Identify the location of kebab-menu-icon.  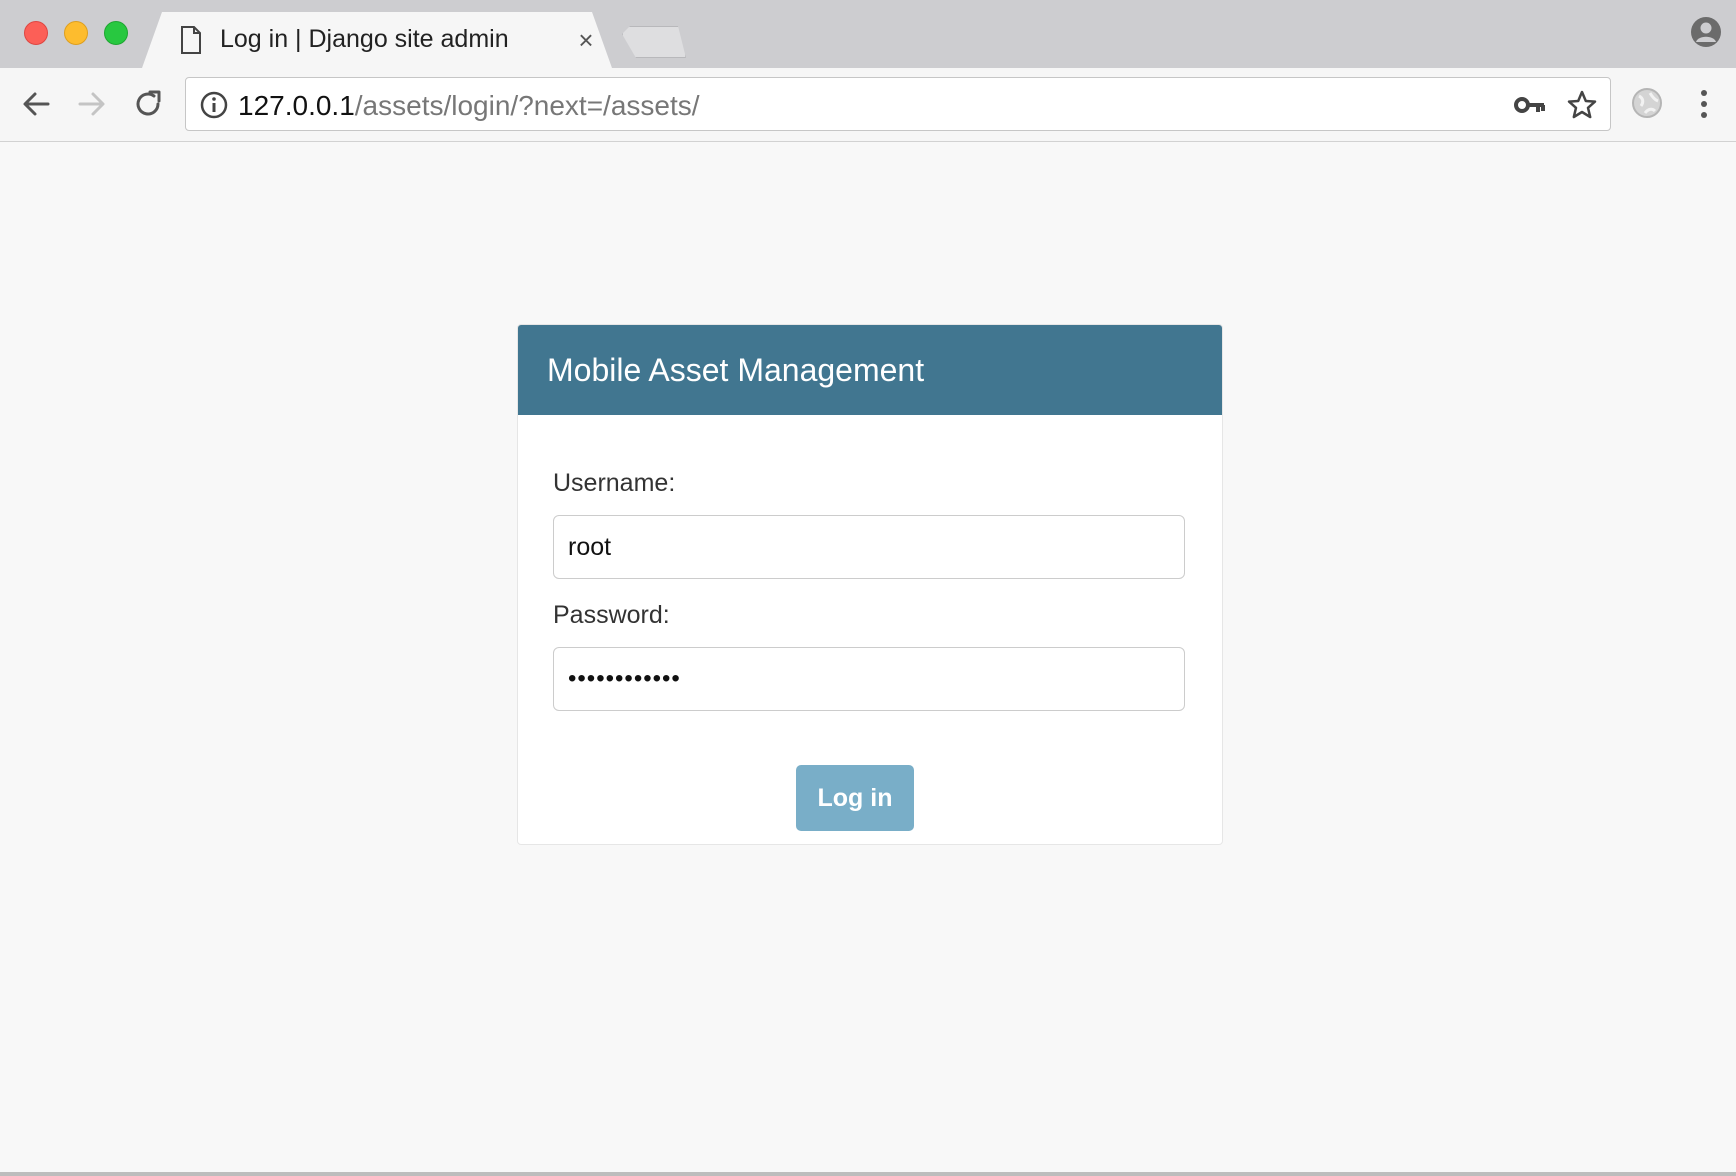
(1704, 104).